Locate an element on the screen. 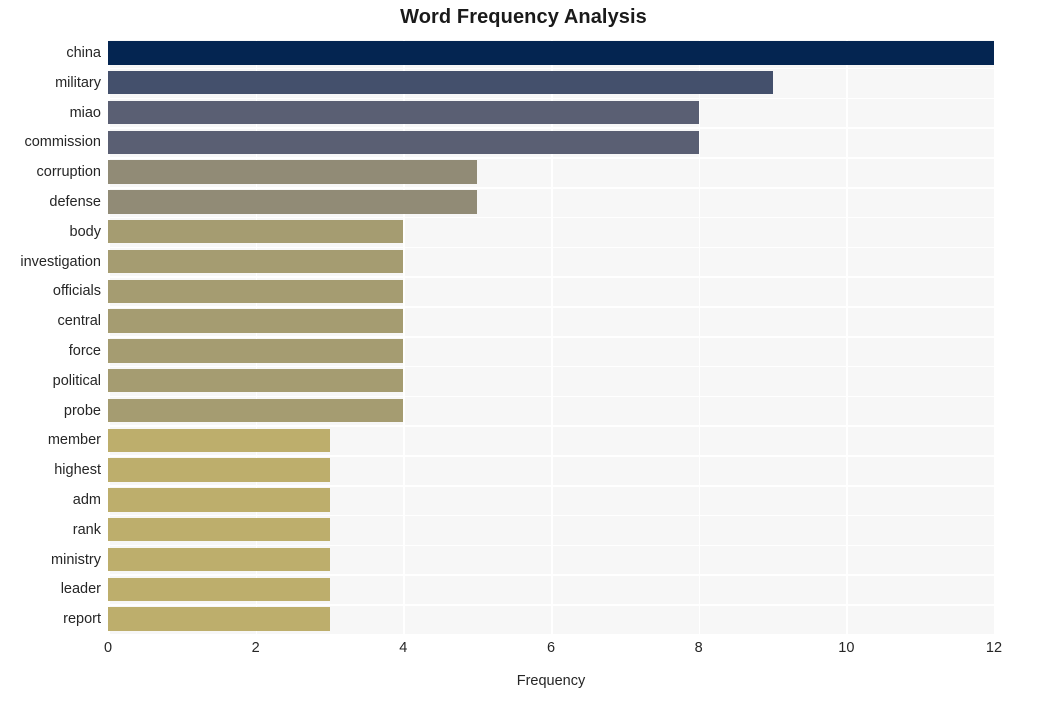 Image resolution: width=1047 pixels, height=701 pixels. y-axis-label-military: military is located at coordinates (78, 82).